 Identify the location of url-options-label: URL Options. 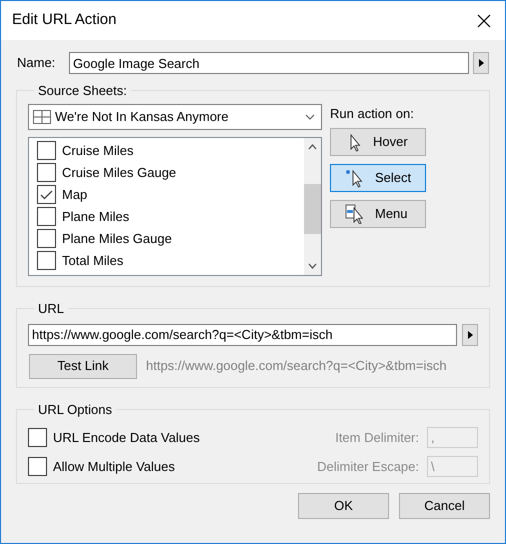
(75, 410).